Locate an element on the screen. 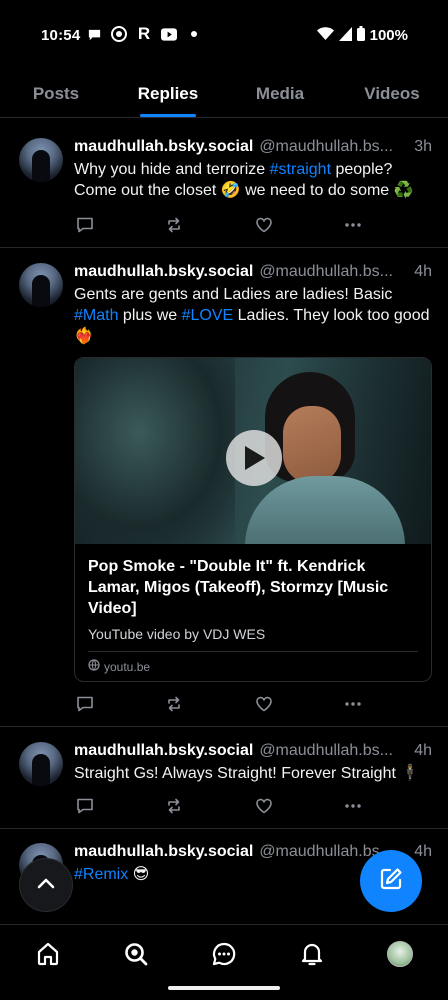 This screenshot has width=448, height=1000. home-icon is located at coordinates (48, 954).